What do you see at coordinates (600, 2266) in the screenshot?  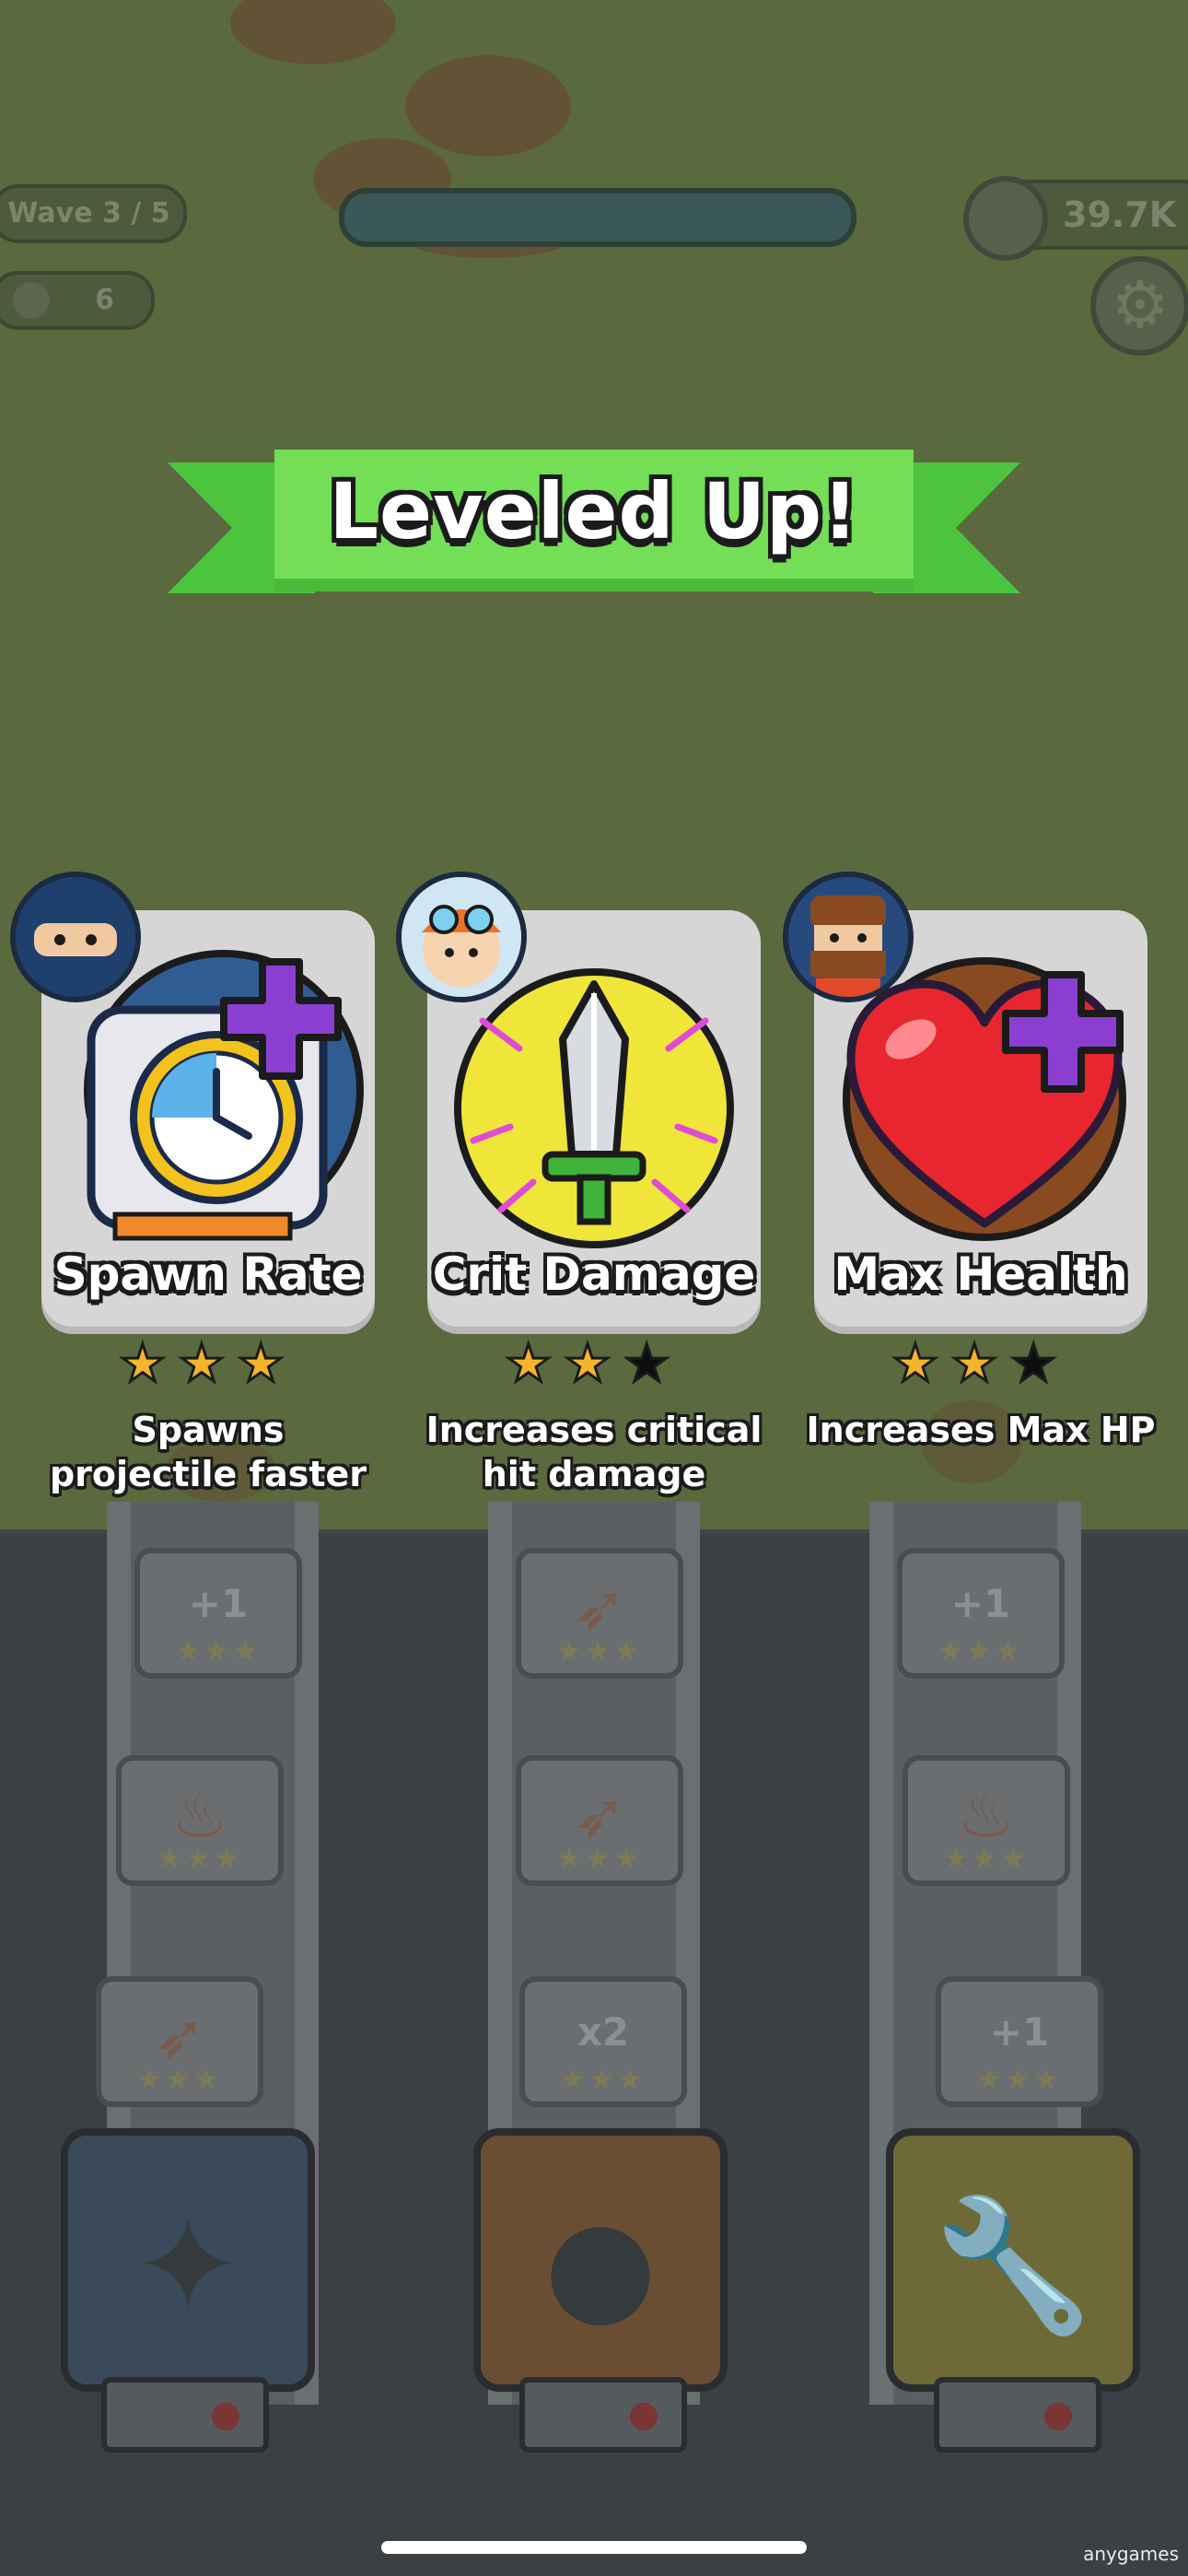 I see `bomb-icon: ●` at bounding box center [600, 2266].